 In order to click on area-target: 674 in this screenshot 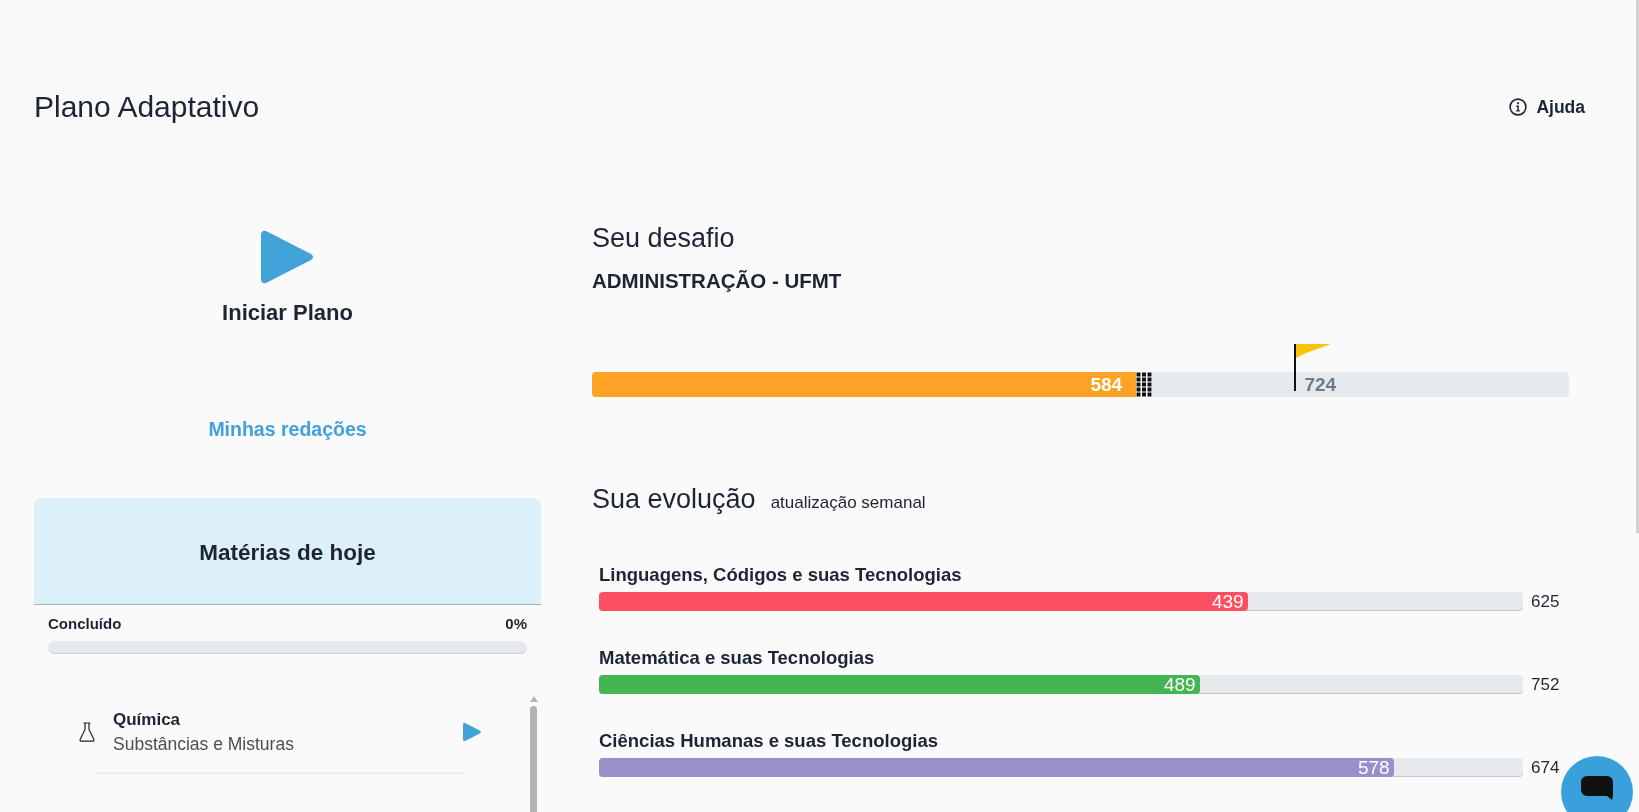, I will do `click(1545, 767)`.